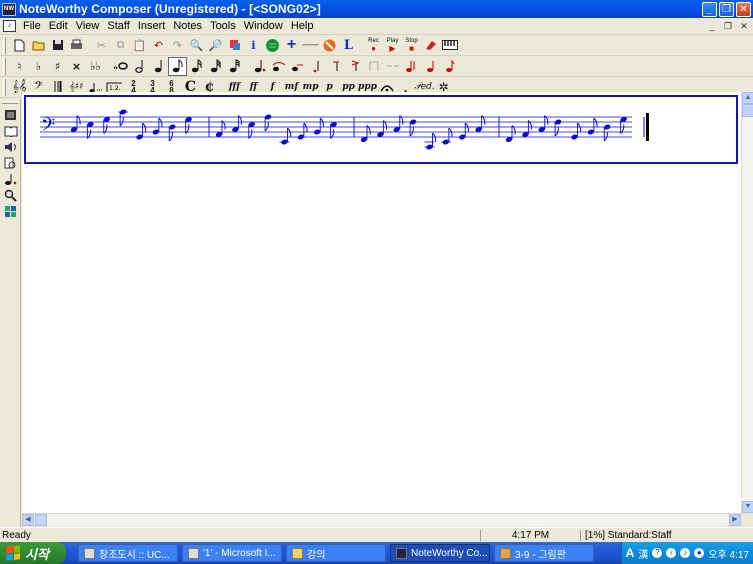 The height and width of the screenshot is (564, 753). What do you see at coordinates (158, 66) in the screenshot?
I see `quarter-note-icon` at bounding box center [158, 66].